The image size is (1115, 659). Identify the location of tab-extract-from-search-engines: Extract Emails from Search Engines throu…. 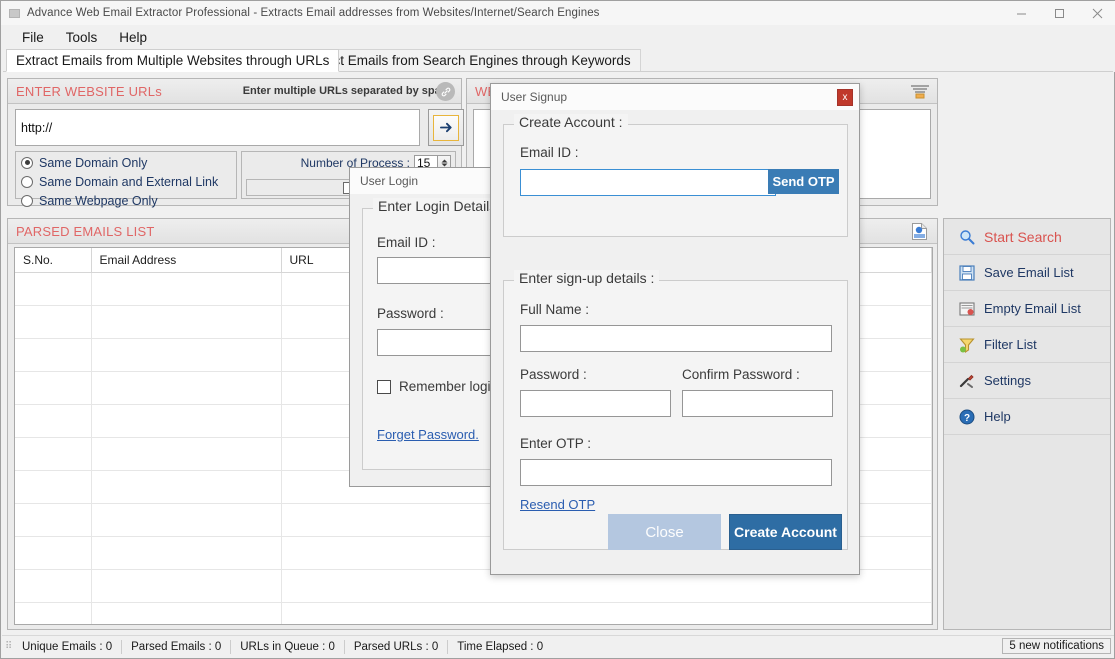
(466, 60).